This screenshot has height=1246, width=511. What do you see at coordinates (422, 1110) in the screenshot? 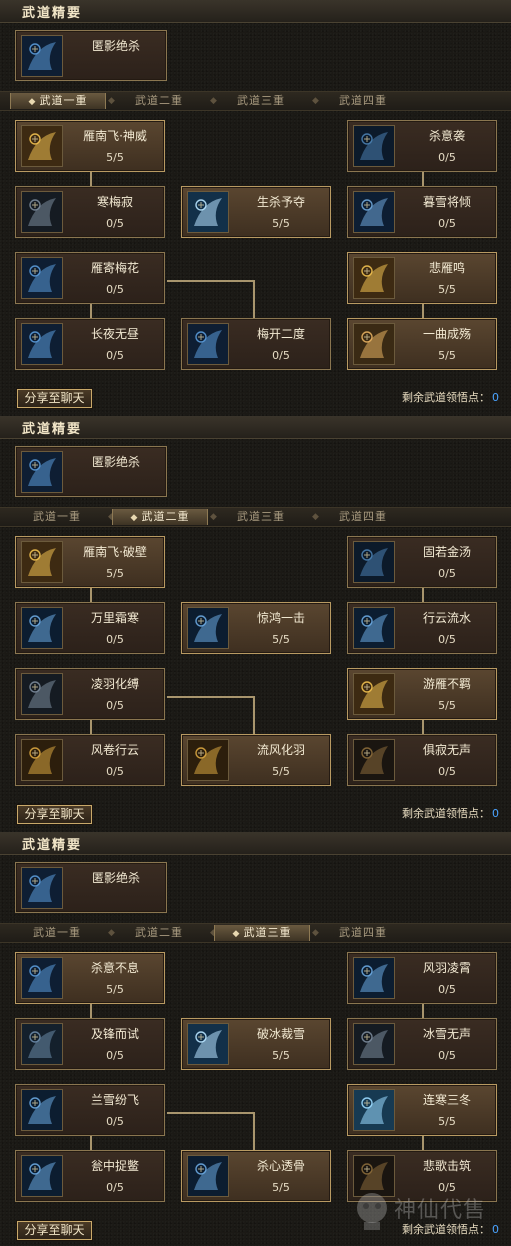
I see `skill-slot: 连寒三冬 5/5` at bounding box center [422, 1110].